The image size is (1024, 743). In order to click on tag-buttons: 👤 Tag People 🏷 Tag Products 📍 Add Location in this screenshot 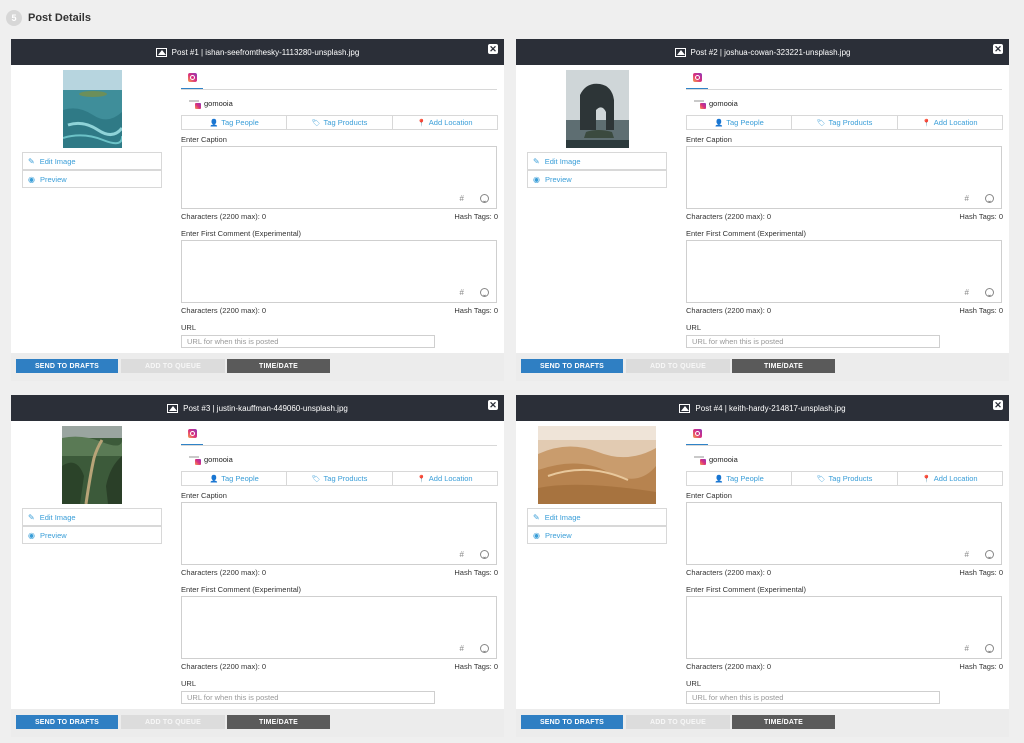, I will do `click(844, 122)`.